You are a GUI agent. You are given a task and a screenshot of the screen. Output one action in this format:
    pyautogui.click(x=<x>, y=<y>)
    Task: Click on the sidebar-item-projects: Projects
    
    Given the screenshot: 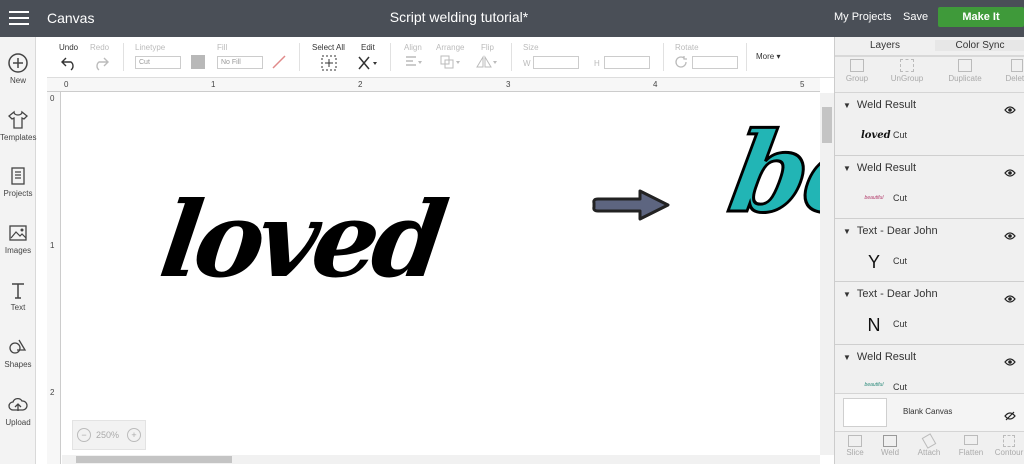 What is the action you would take?
    pyautogui.click(x=18, y=181)
    